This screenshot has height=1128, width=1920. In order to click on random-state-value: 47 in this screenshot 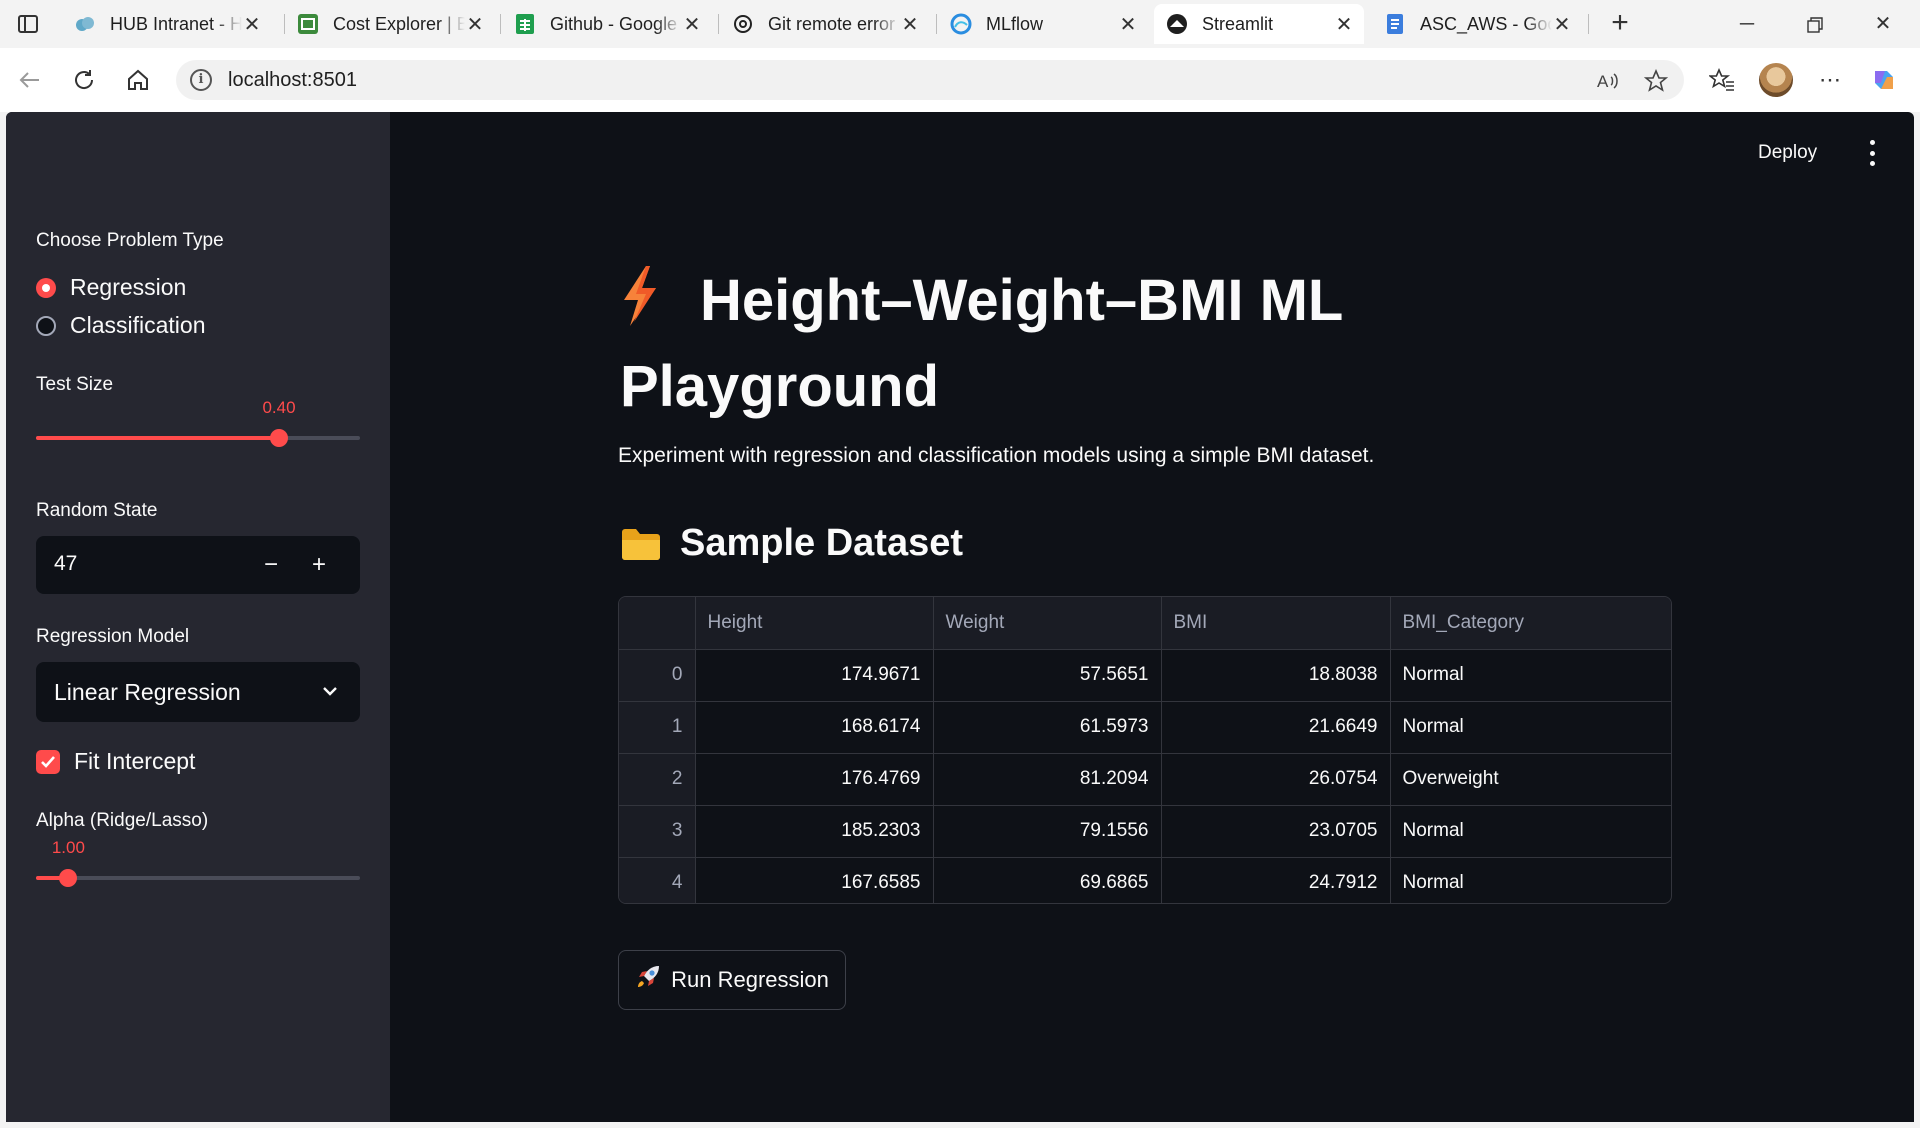, I will do `click(65, 564)`.